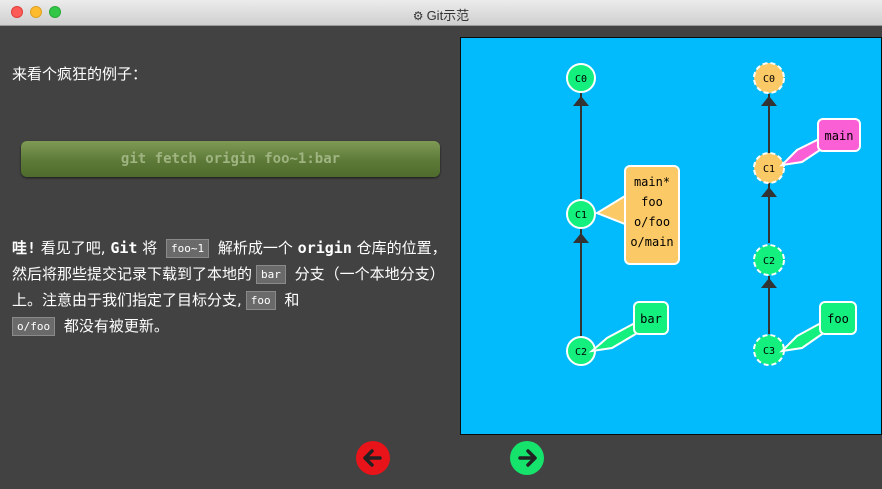 The height and width of the screenshot is (489, 882). I want to click on commit-label: C3, so click(769, 351).